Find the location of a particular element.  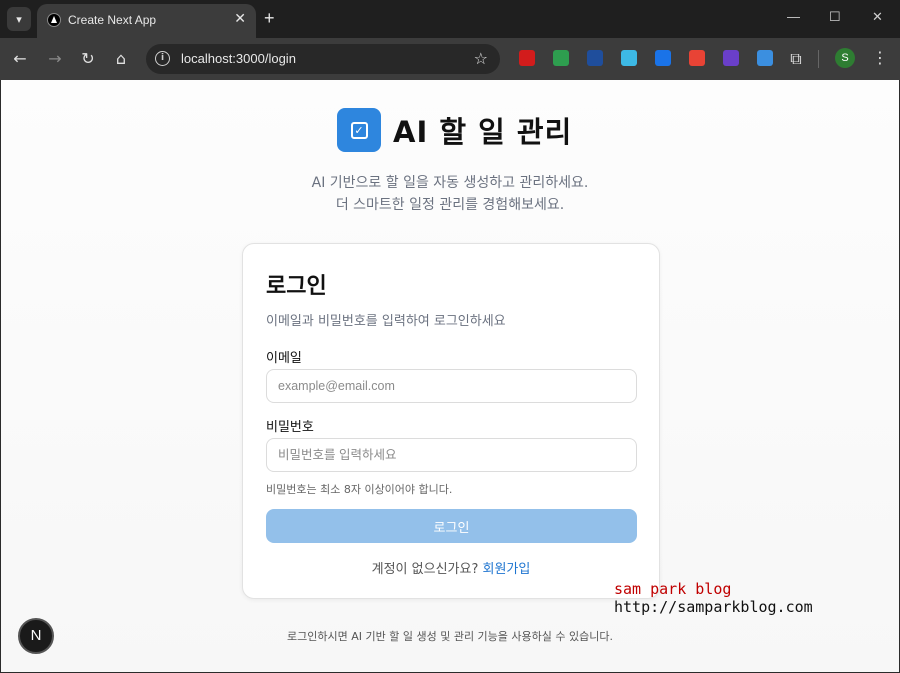

purple-extension-icon is located at coordinates (731, 58).